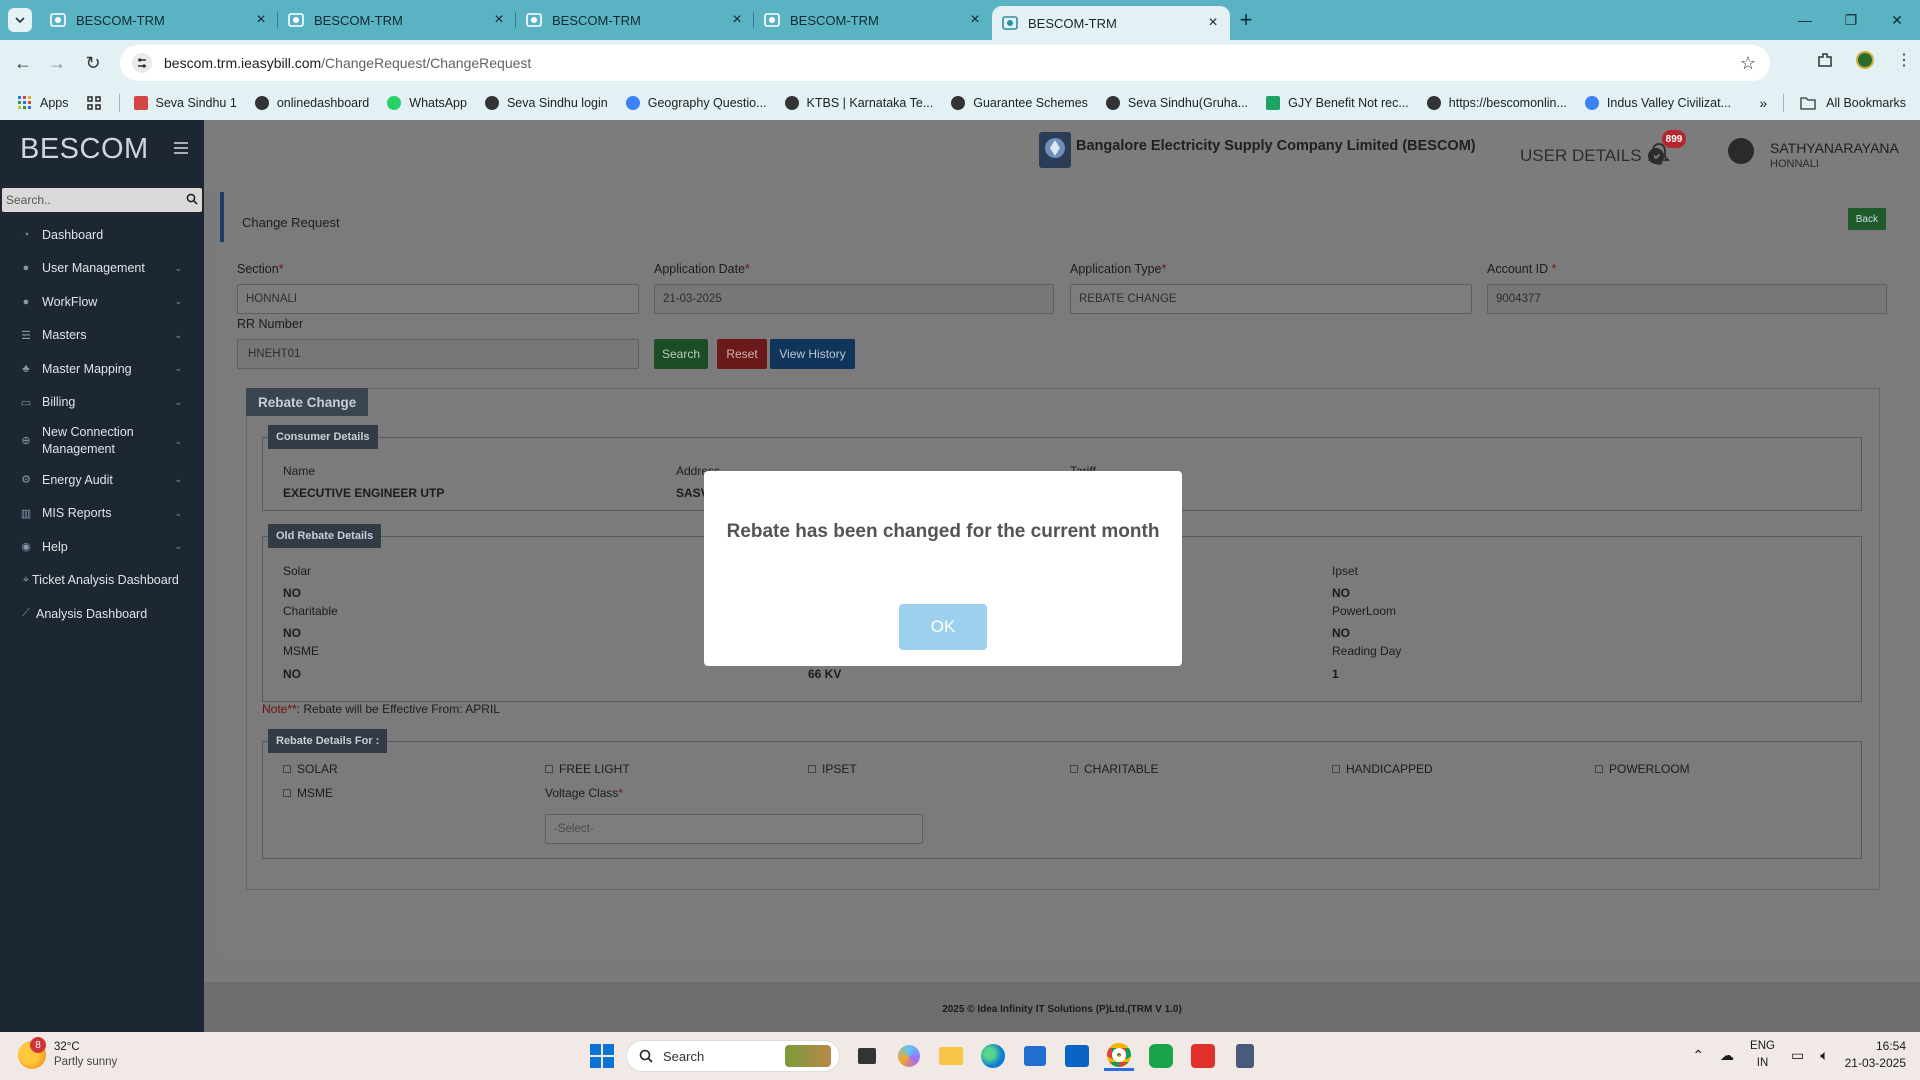 This screenshot has height=1080, width=1920. What do you see at coordinates (733, 1056) in the screenshot?
I see `taskbar-search: Search` at bounding box center [733, 1056].